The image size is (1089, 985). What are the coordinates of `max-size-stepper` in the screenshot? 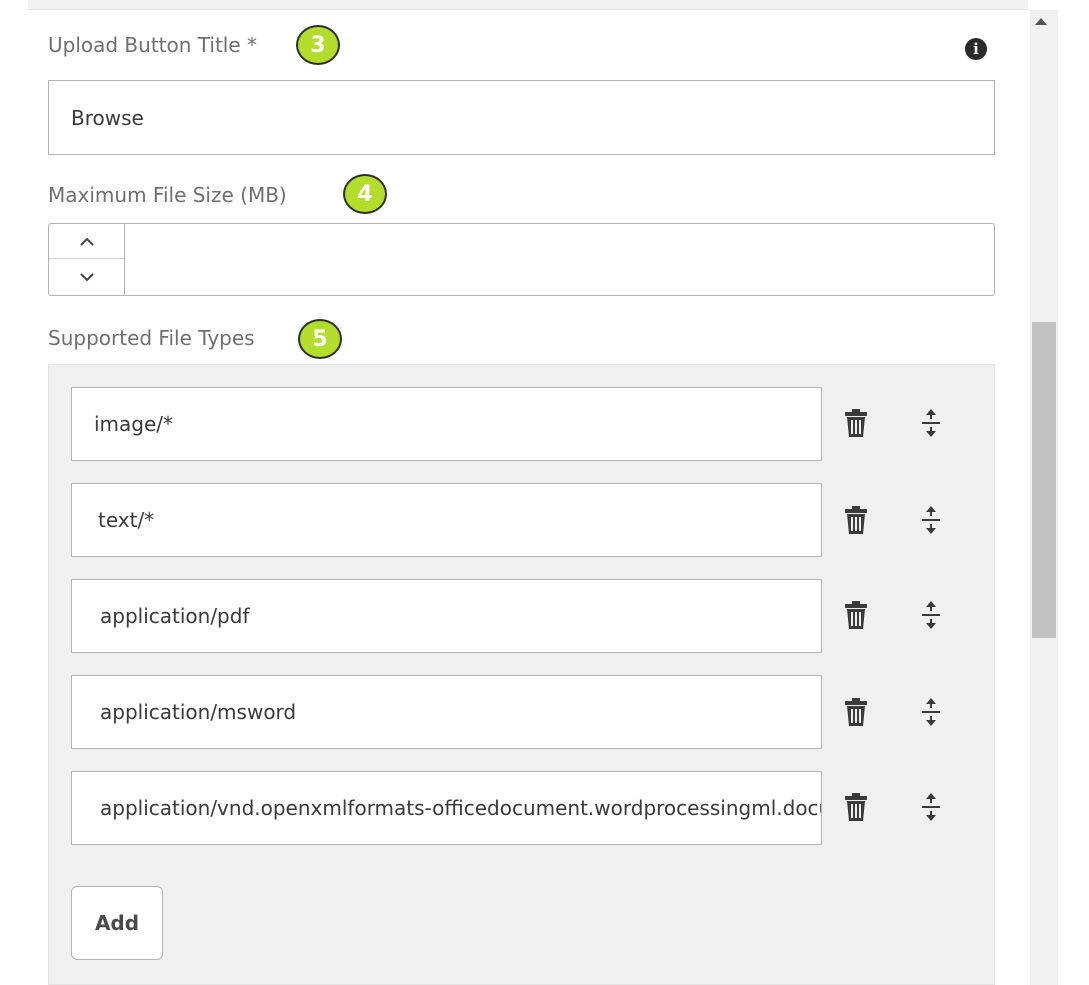 It's located at (521, 259).